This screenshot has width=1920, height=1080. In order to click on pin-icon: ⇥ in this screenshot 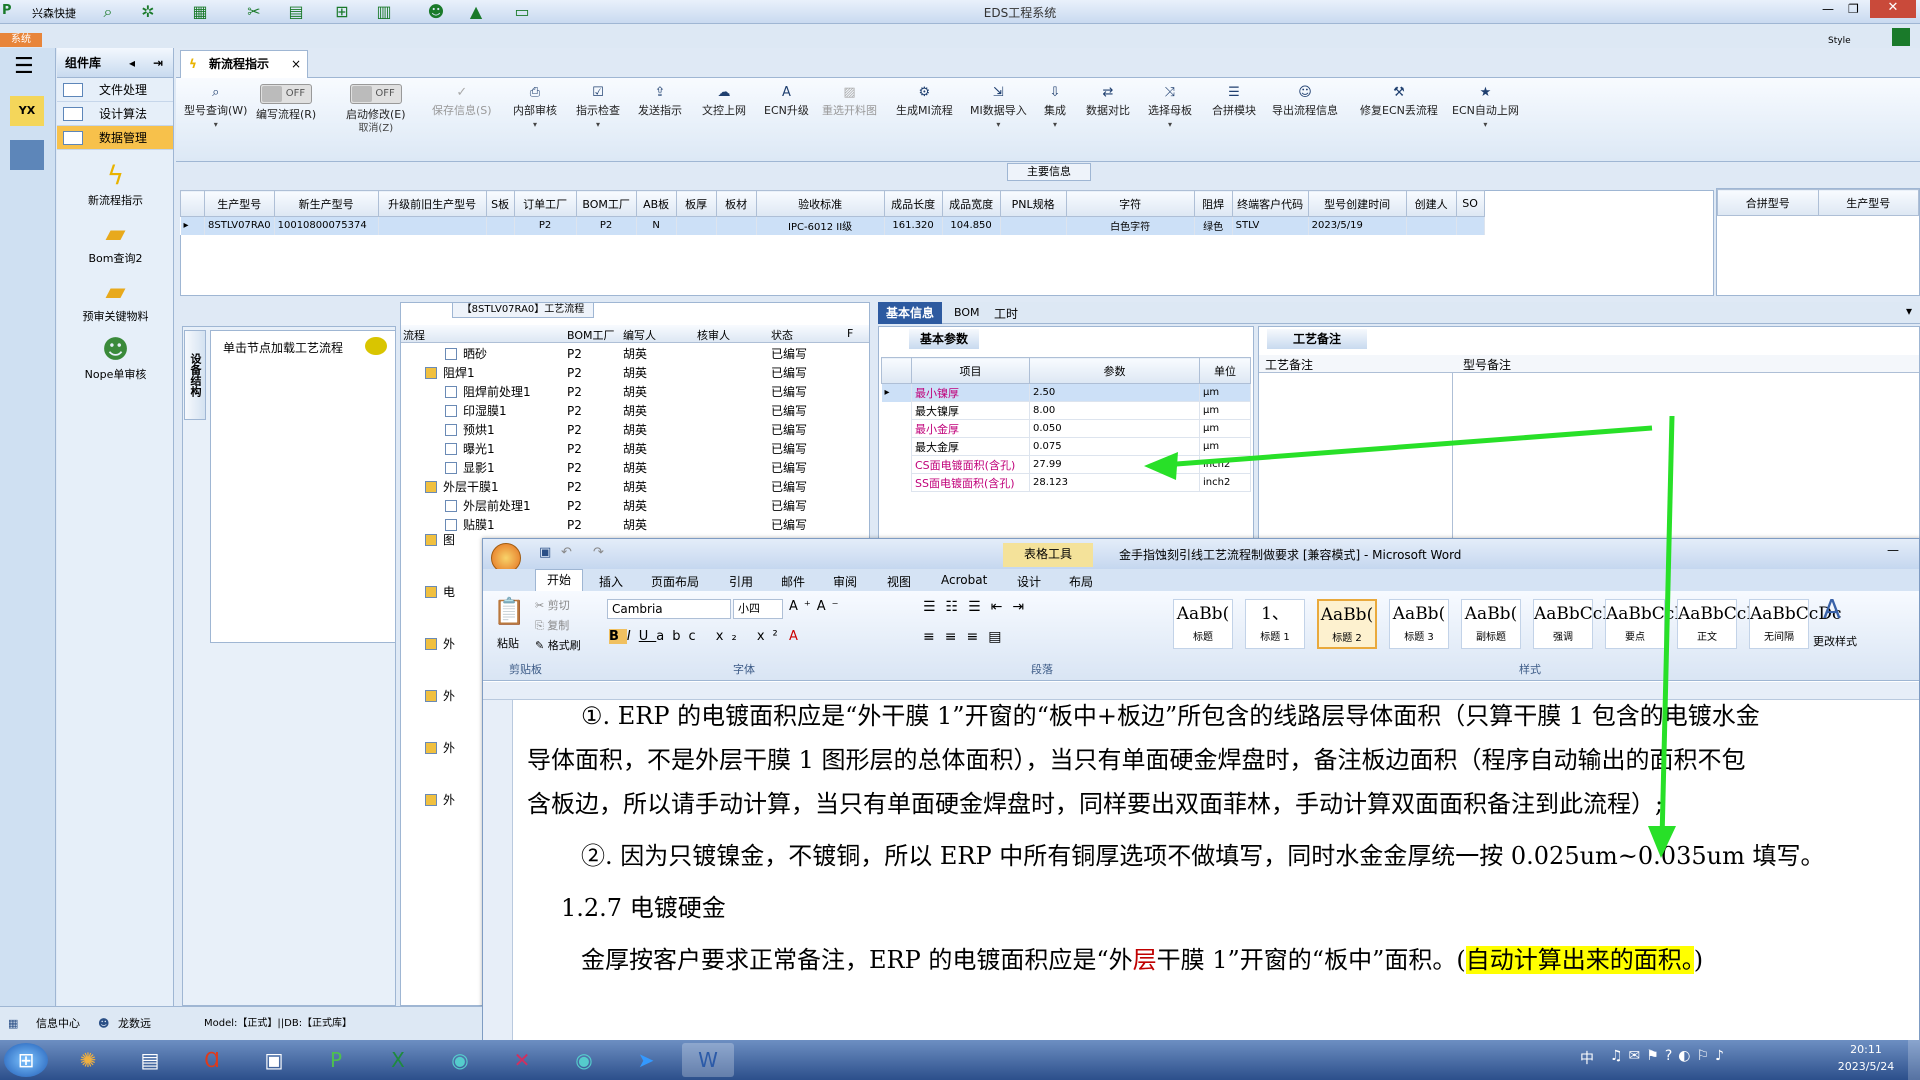, I will do `click(158, 63)`.